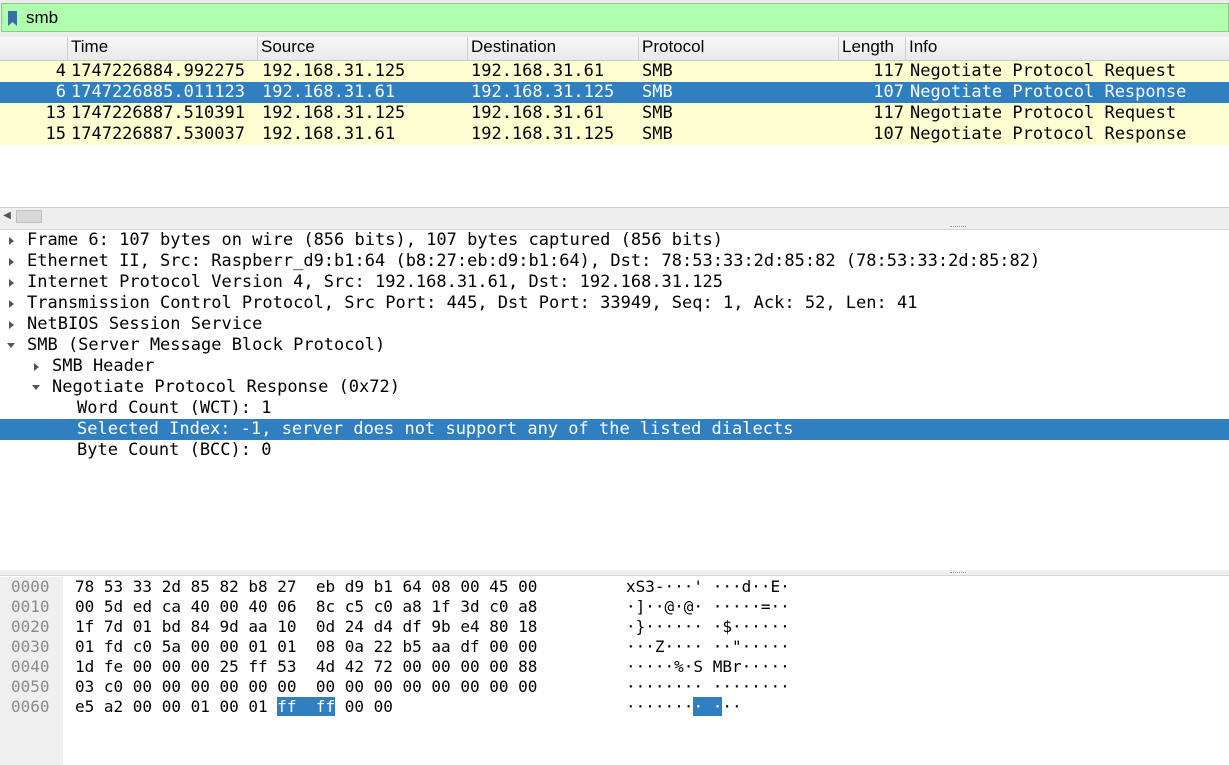 This screenshot has height=765, width=1229. I want to click on hex-bytes: e5 a2 00 00 01 00 01 ff ff 00 00, so click(234, 706).